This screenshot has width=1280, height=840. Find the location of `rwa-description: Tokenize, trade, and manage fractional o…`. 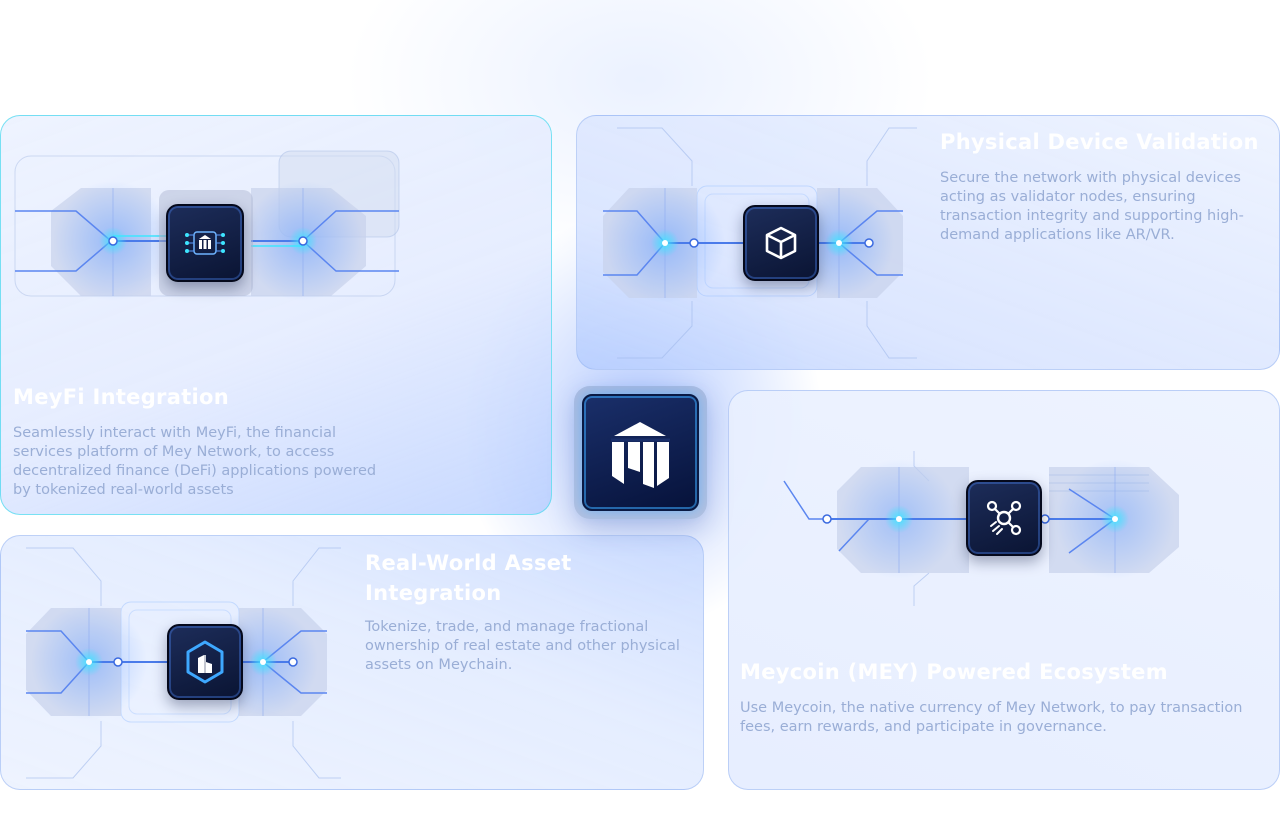

rwa-description: Tokenize, trade, and manage fractional o… is located at coordinates (522, 646).